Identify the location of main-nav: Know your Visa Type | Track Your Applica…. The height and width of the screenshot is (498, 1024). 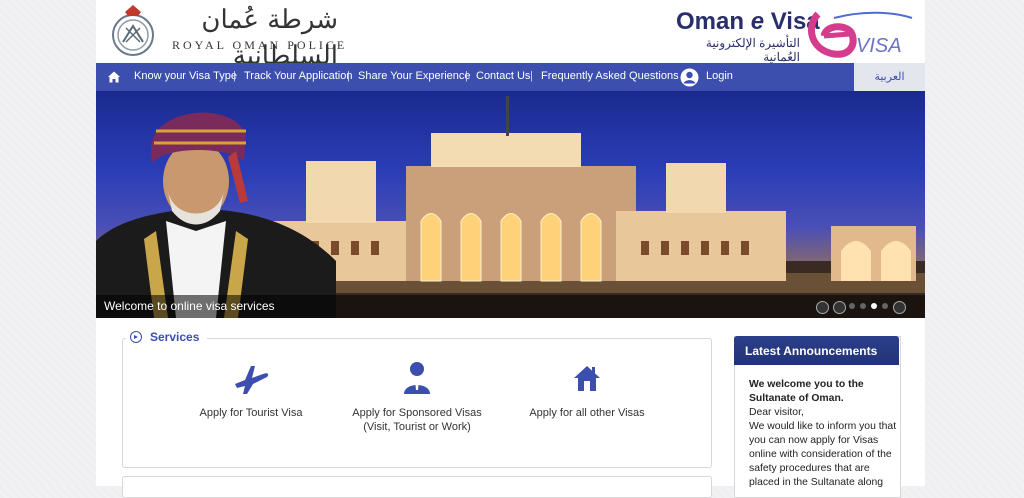
(510, 77).